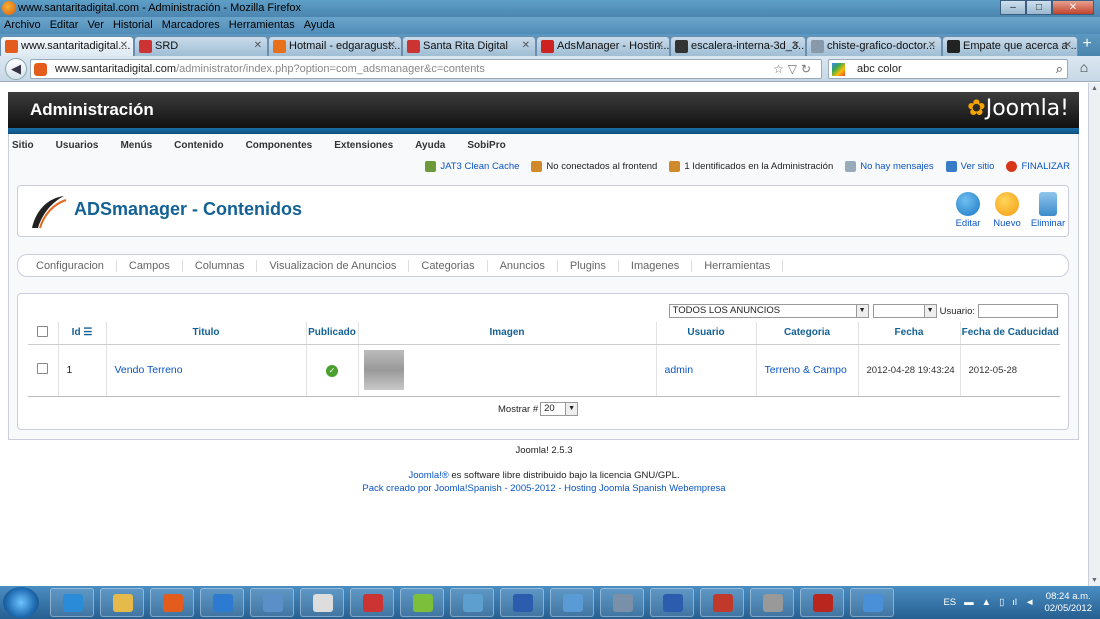  I want to click on submenu-visualizacion: Visualizacion de Anuncios, so click(333, 265).